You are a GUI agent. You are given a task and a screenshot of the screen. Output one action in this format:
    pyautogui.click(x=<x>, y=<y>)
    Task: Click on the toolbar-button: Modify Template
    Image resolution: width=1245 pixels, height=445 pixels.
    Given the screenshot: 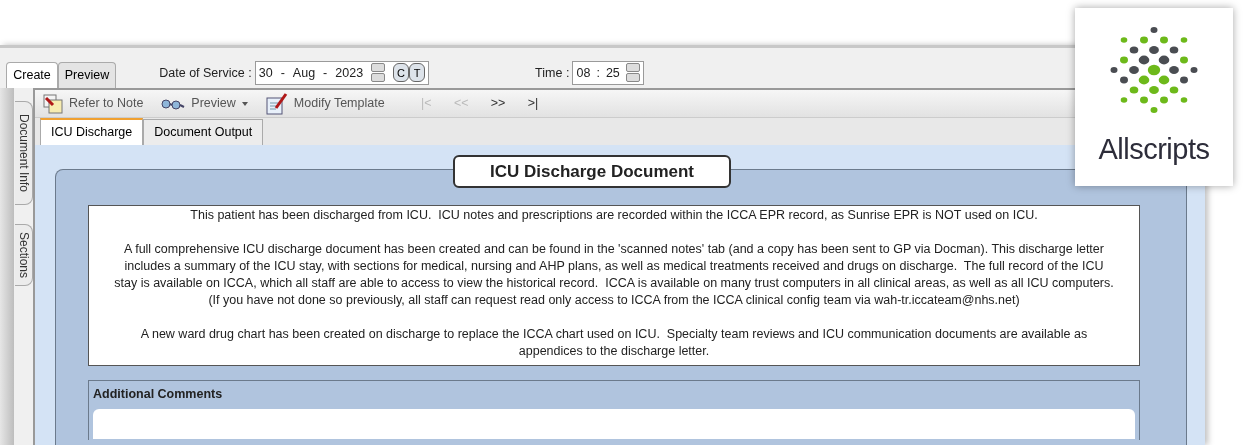 What is the action you would take?
    pyautogui.click(x=325, y=103)
    